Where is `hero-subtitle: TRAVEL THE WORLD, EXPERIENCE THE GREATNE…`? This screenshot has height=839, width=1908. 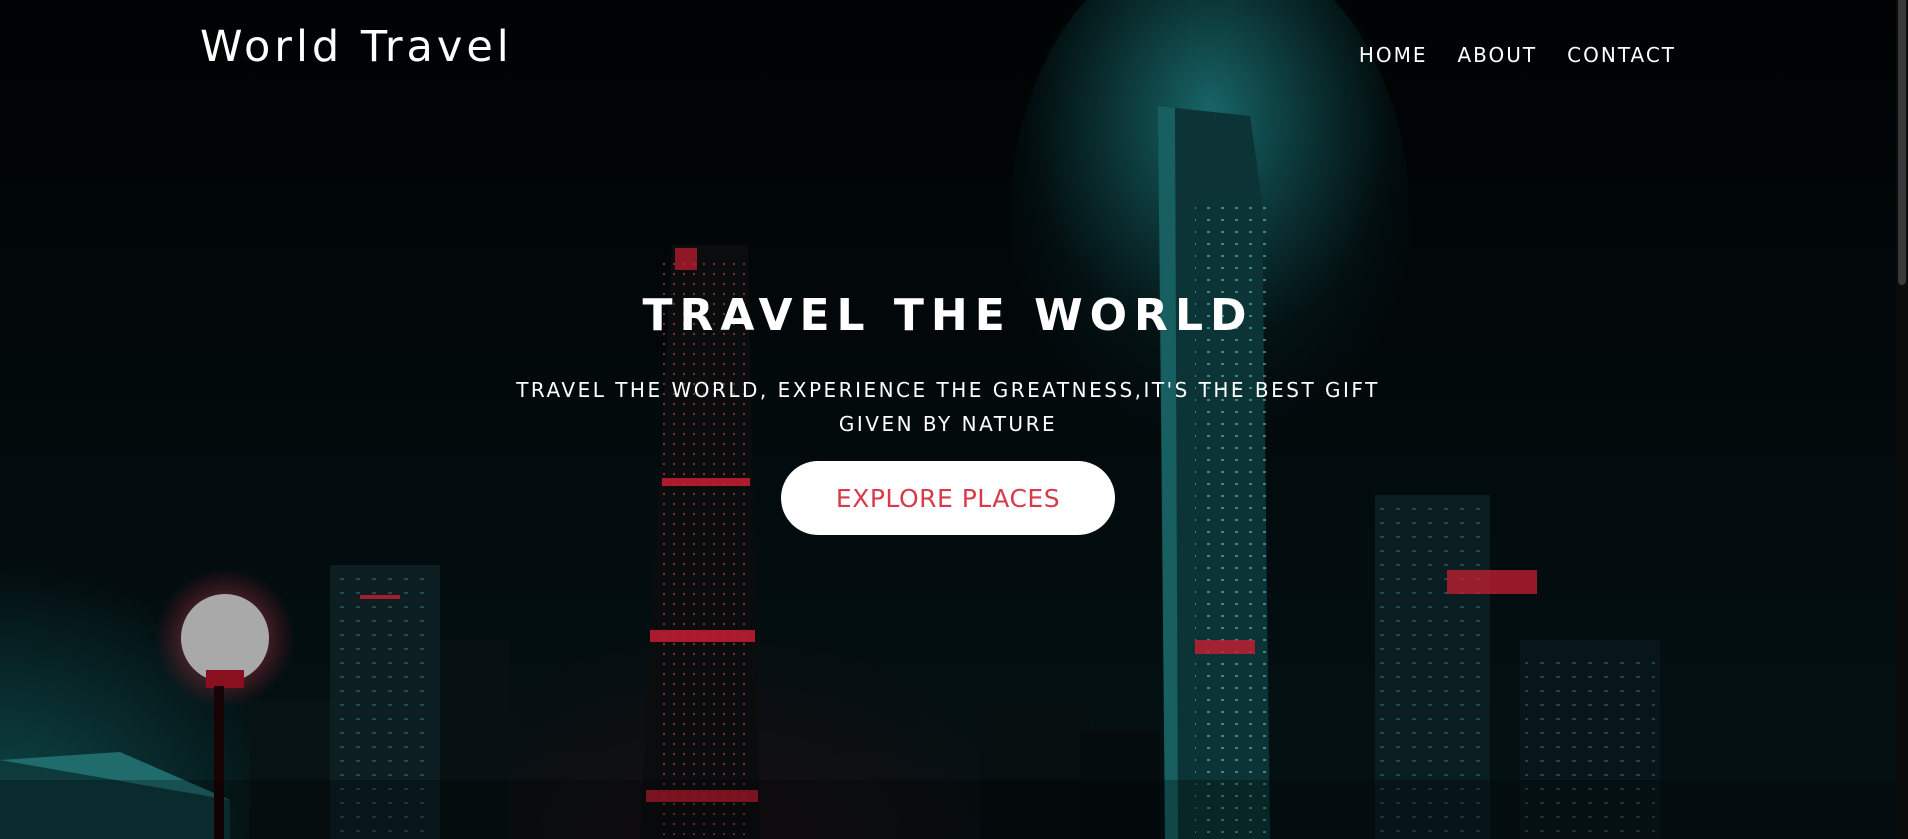
hero-subtitle: TRAVEL THE WORLD, EXPERIENCE THE GREATNE… is located at coordinates (948, 407).